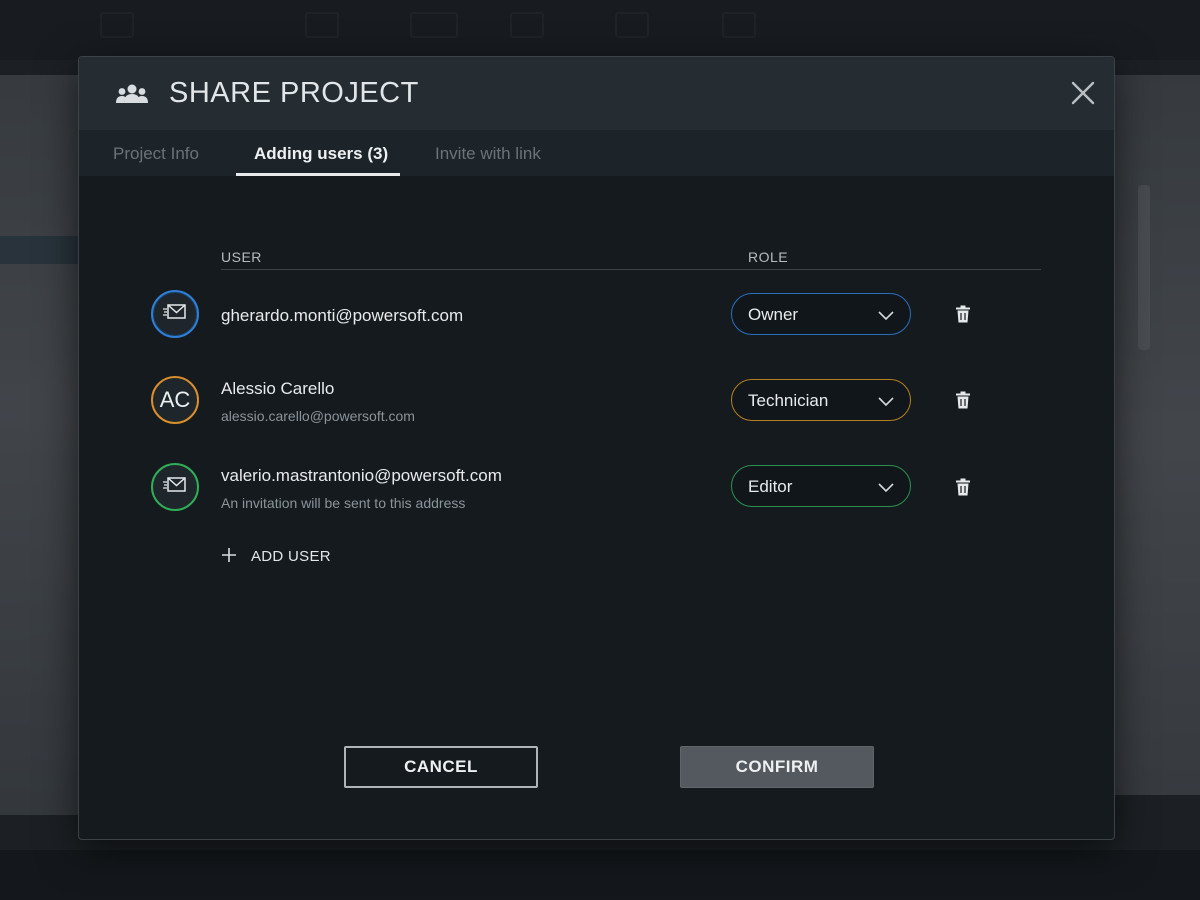 This screenshot has height=900, width=1200. I want to click on user-email: gherardo.monti@powersoft.com, so click(342, 315).